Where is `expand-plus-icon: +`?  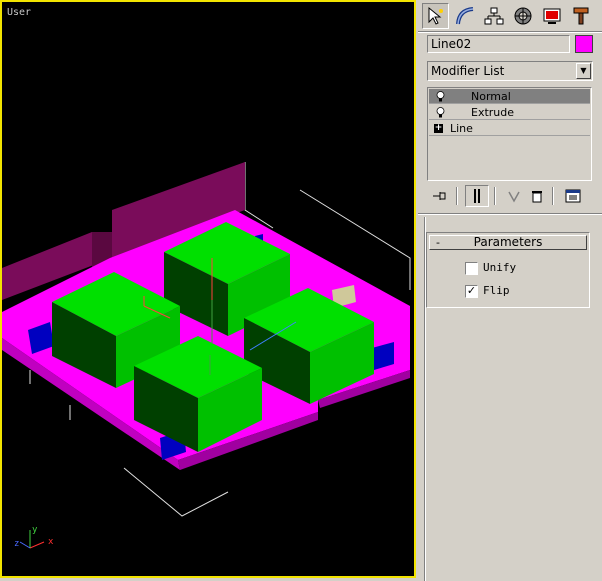
expand-plus-icon: + is located at coordinates (438, 128).